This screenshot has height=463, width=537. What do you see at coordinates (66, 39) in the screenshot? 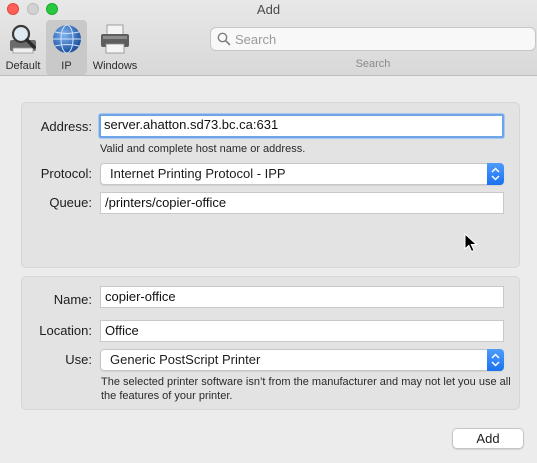
I see `globe-icon` at bounding box center [66, 39].